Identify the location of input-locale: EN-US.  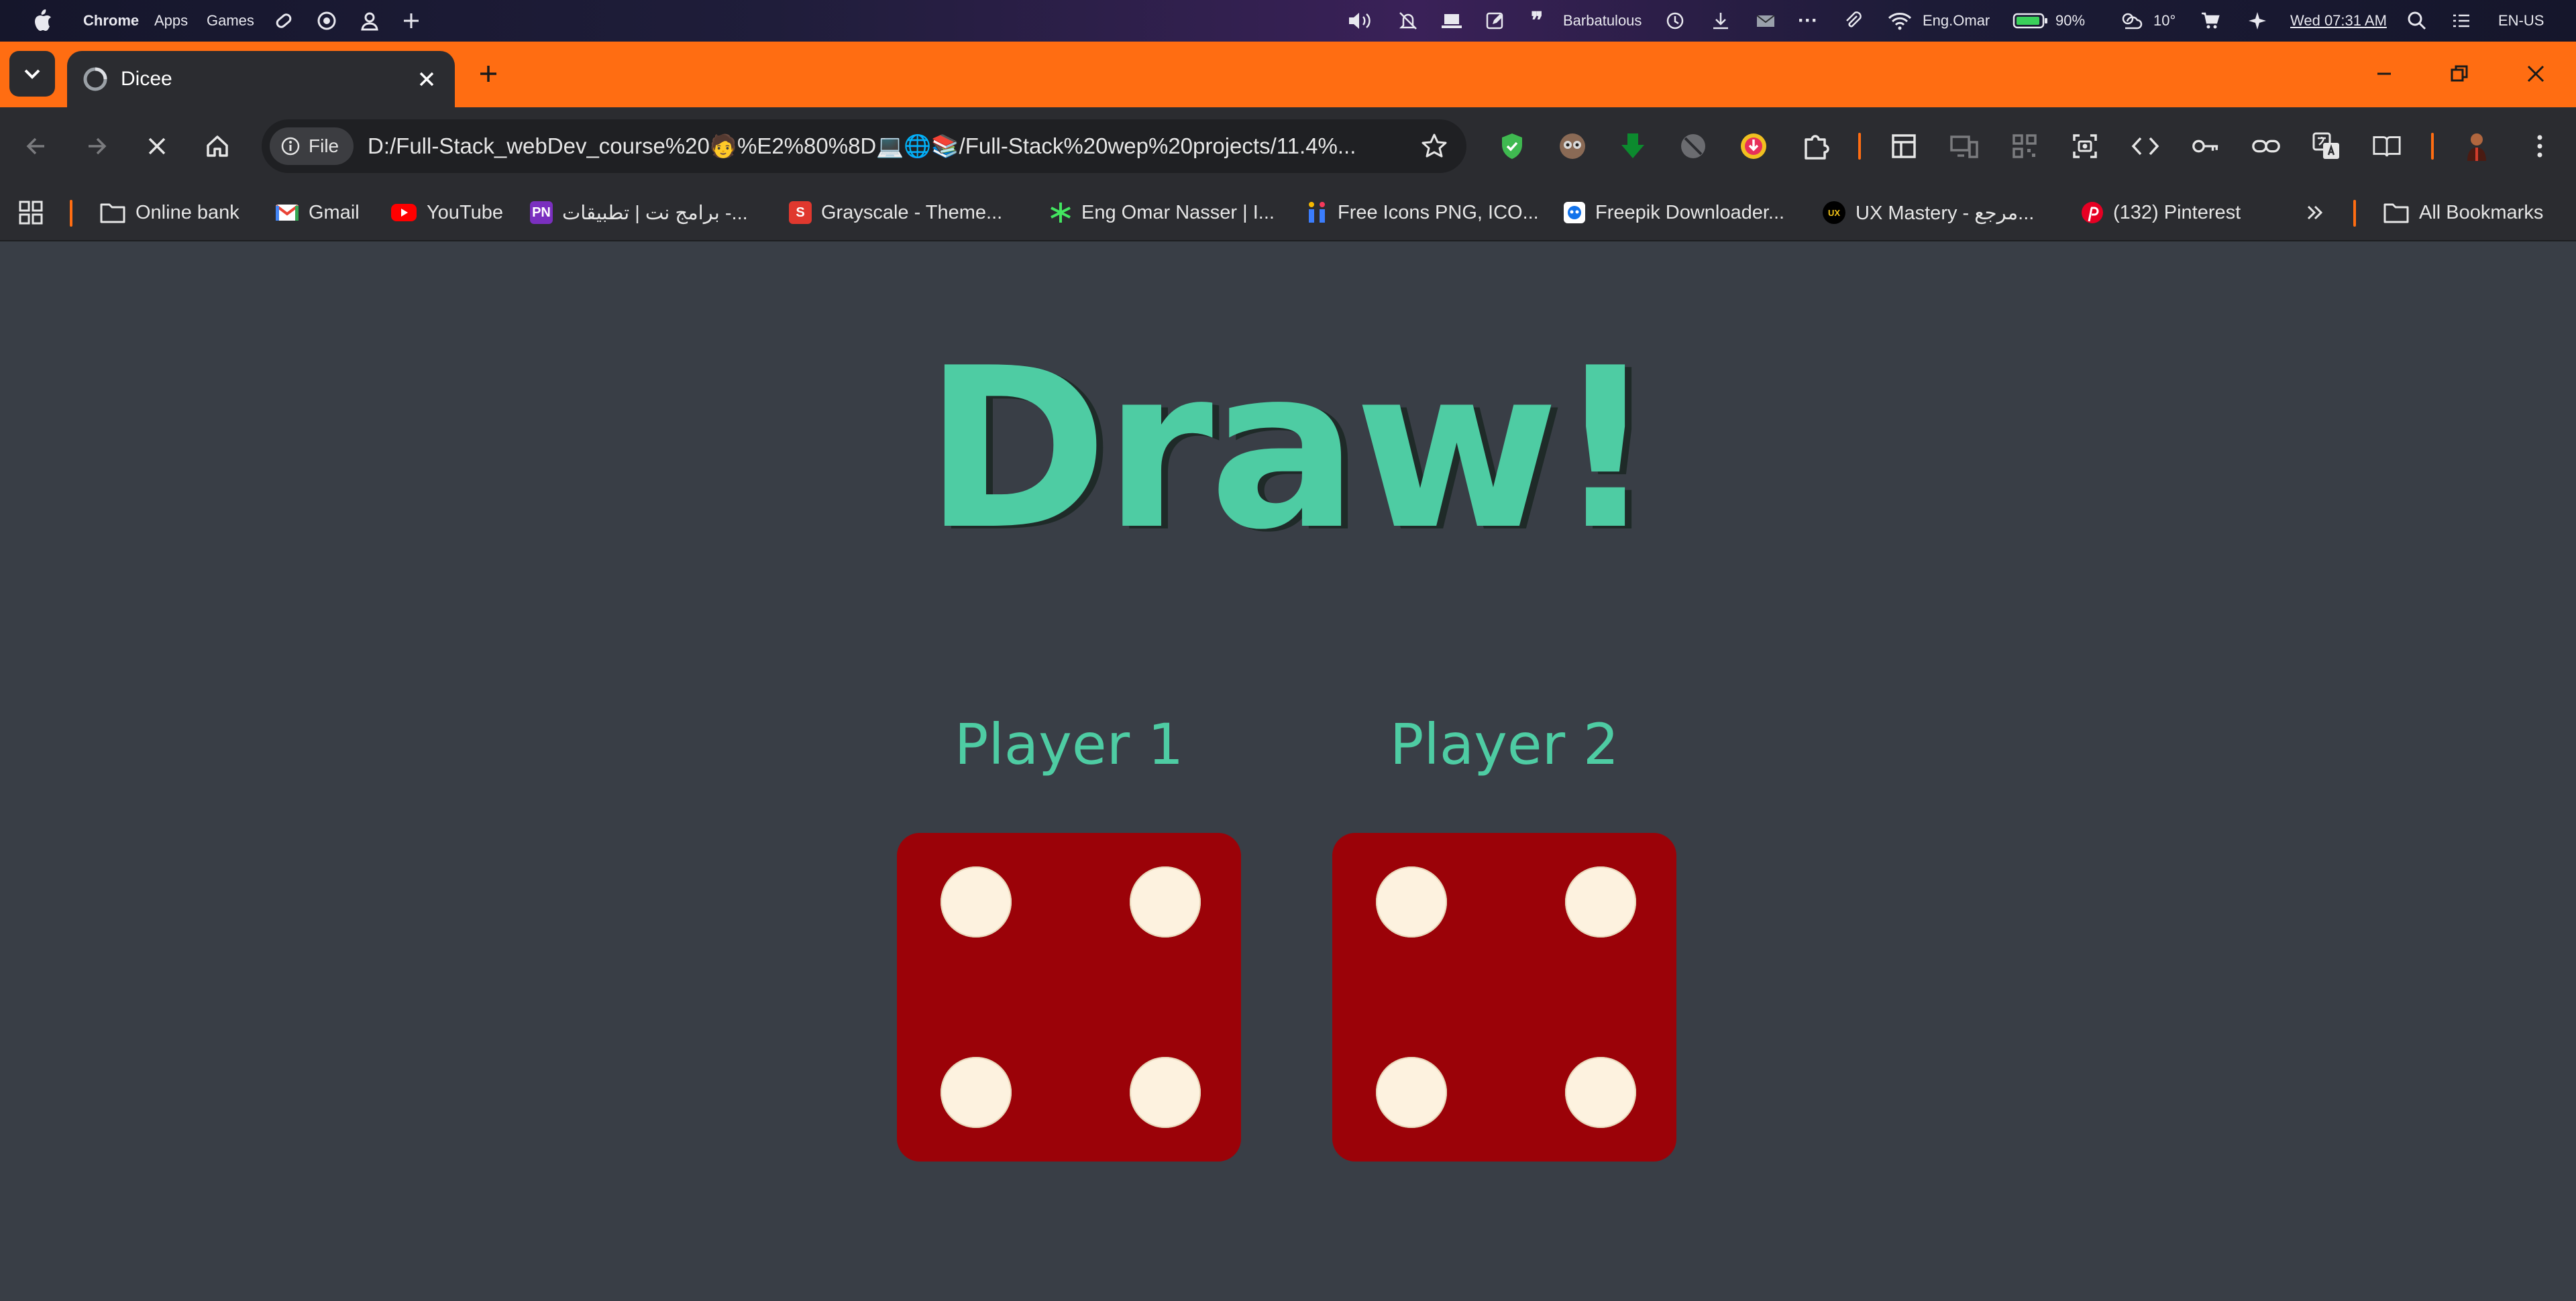
(2521, 21).